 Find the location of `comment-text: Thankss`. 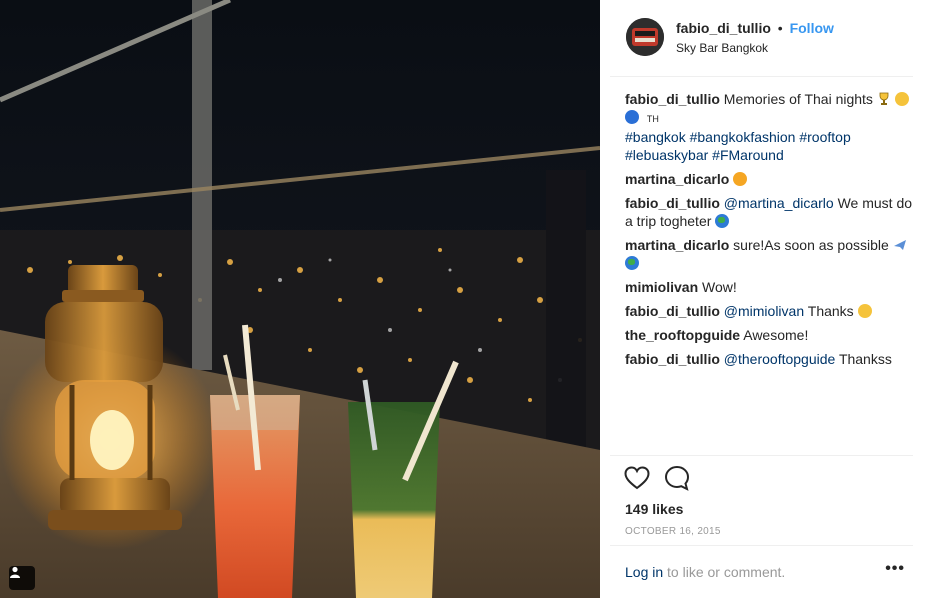

comment-text: Thankss is located at coordinates (865, 359).